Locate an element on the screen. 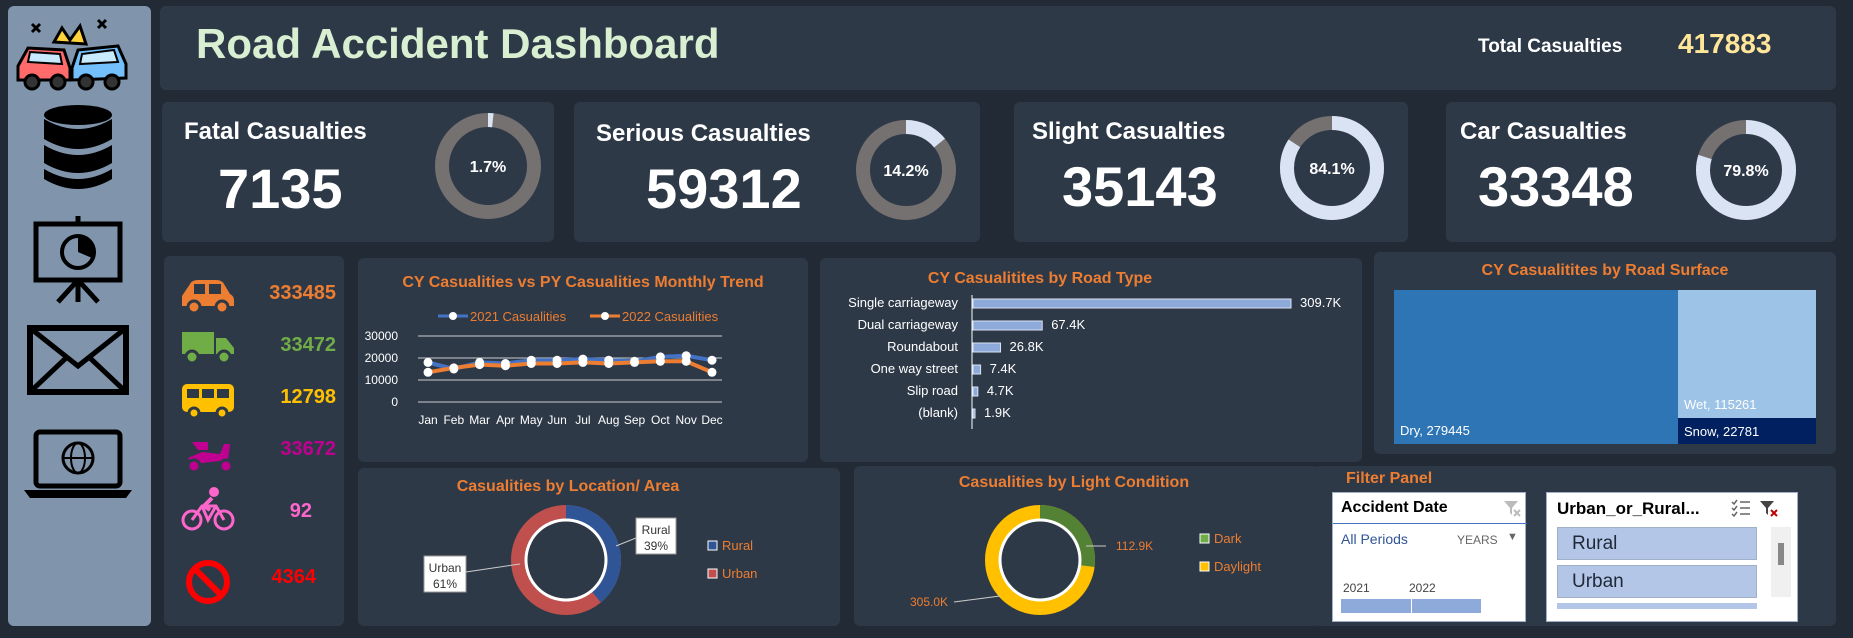 This screenshot has width=1853, height=638. data-label: 4.7K is located at coordinates (1000, 390).